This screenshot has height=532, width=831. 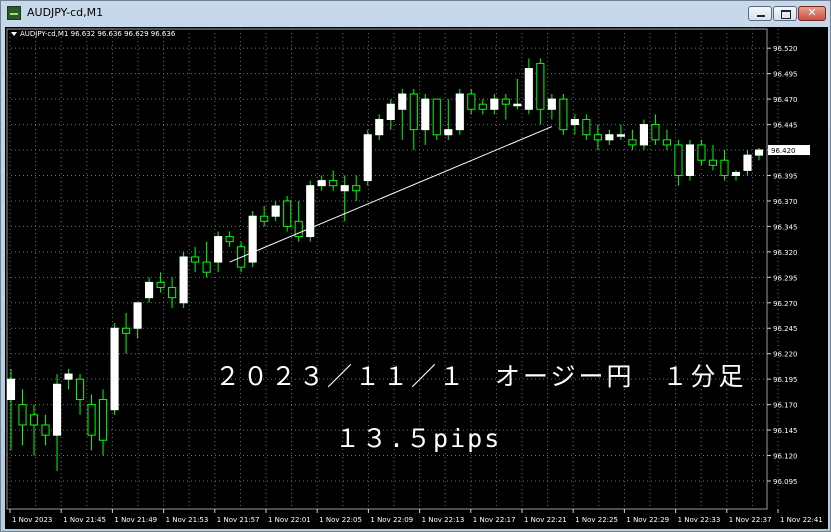 What do you see at coordinates (785, 380) in the screenshot?
I see `y-tick-label: 96.195` at bounding box center [785, 380].